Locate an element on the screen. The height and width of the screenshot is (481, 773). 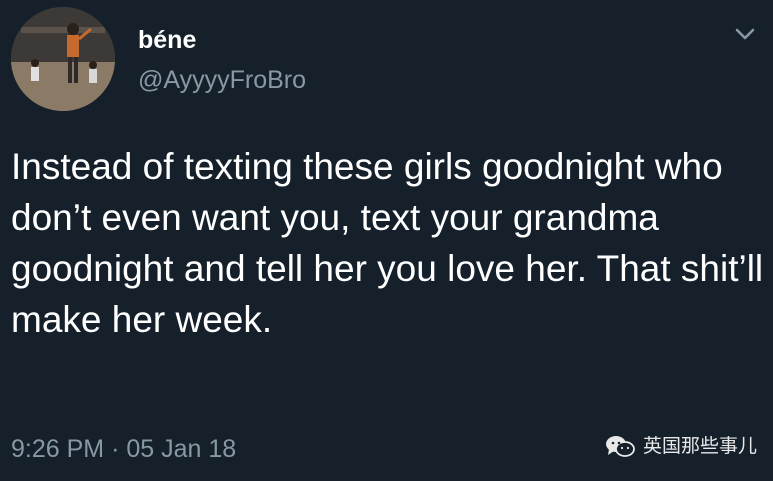
tweet-time: 9:26 PM is located at coordinates (58, 449).